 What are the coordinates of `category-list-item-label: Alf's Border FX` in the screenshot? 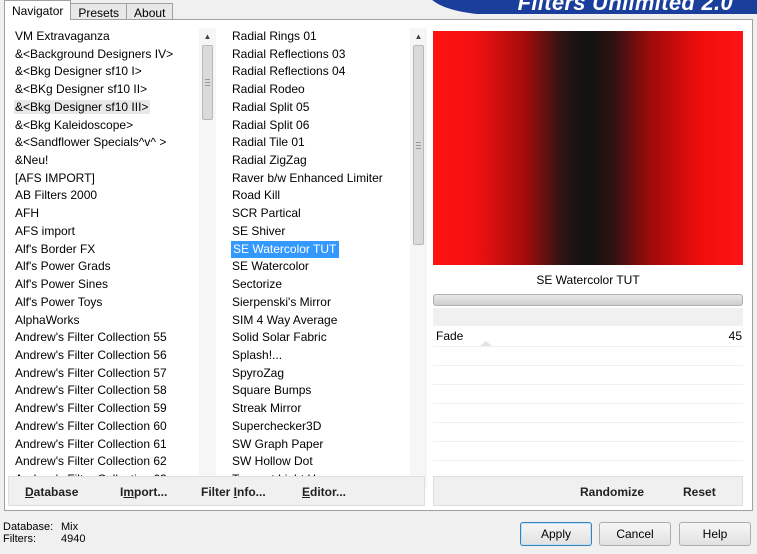 It's located at (55, 248).